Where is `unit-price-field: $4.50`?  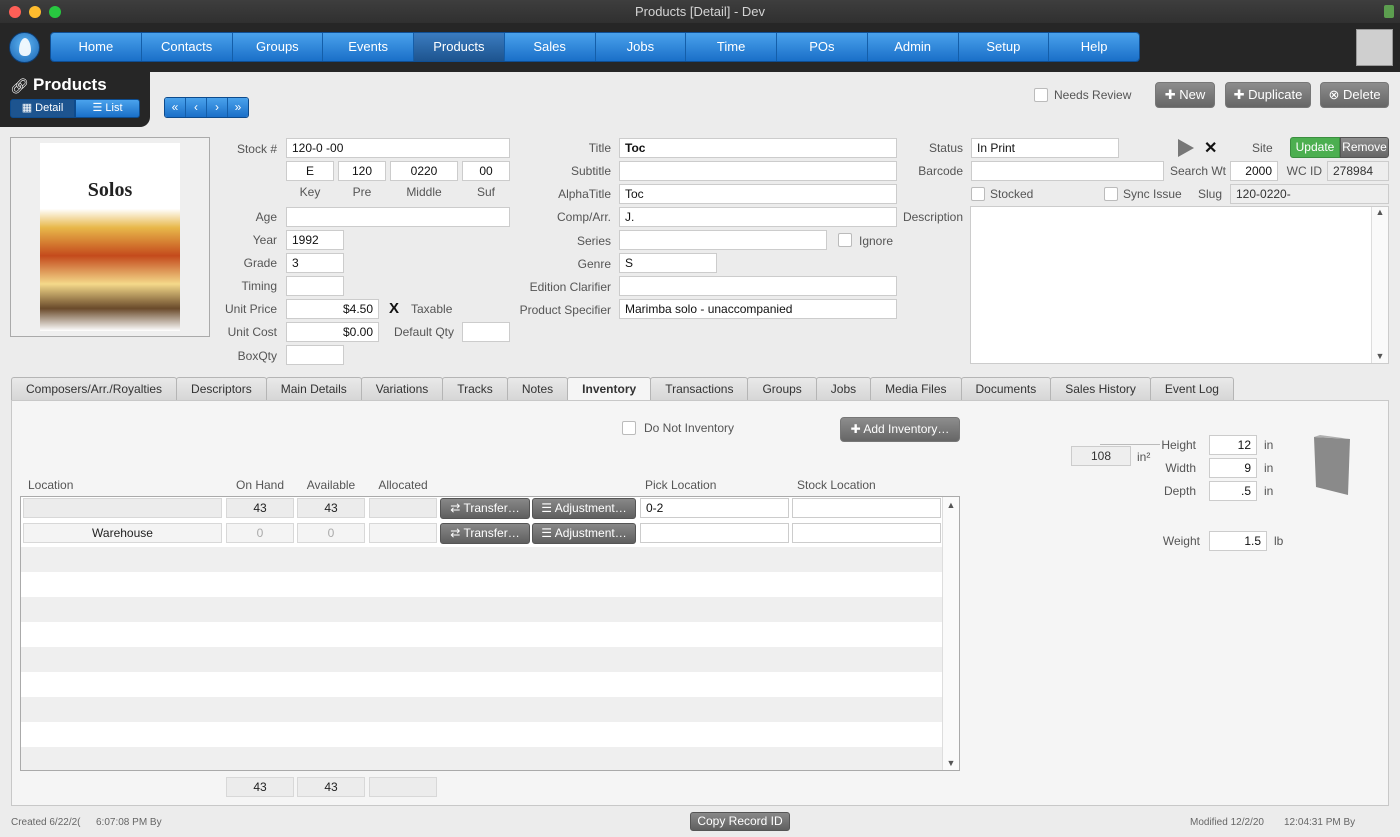
unit-price-field: $4.50 is located at coordinates (332, 309).